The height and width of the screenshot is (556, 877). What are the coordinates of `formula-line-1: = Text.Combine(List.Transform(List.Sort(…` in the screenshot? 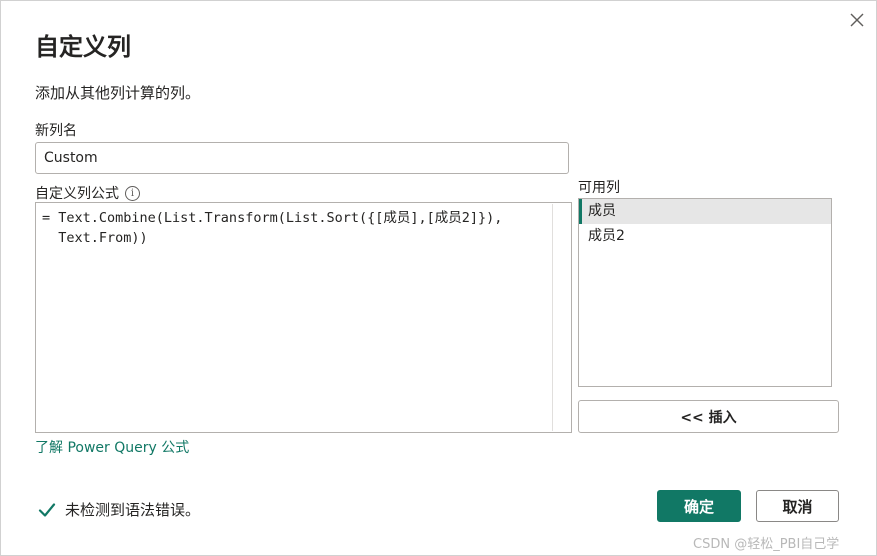 It's located at (272, 218).